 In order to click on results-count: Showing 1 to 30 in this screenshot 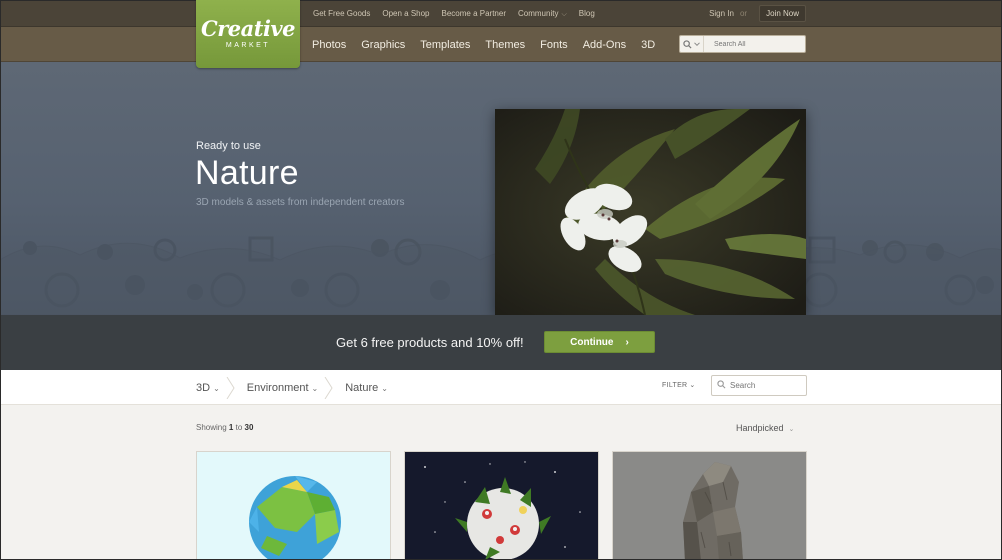, I will do `click(224, 427)`.